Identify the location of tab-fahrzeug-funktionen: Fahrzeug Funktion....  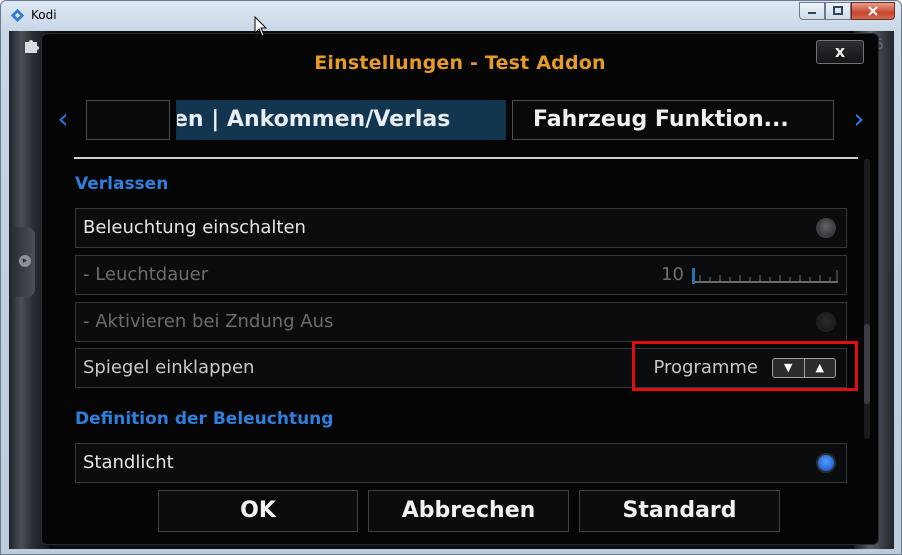
(673, 120).